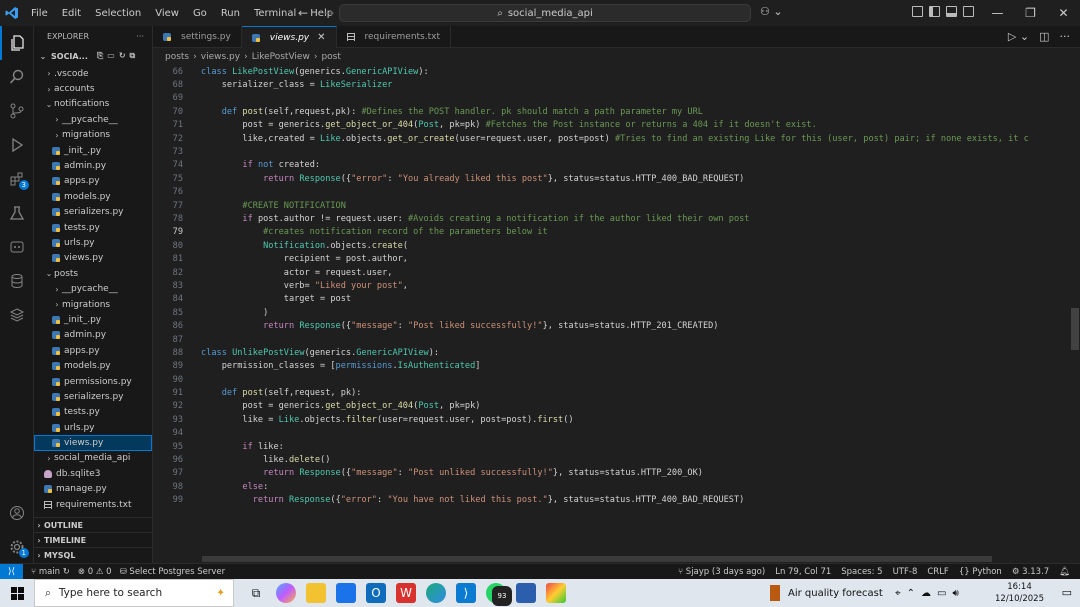  I want to click on network-icon: ▭, so click(941, 593).